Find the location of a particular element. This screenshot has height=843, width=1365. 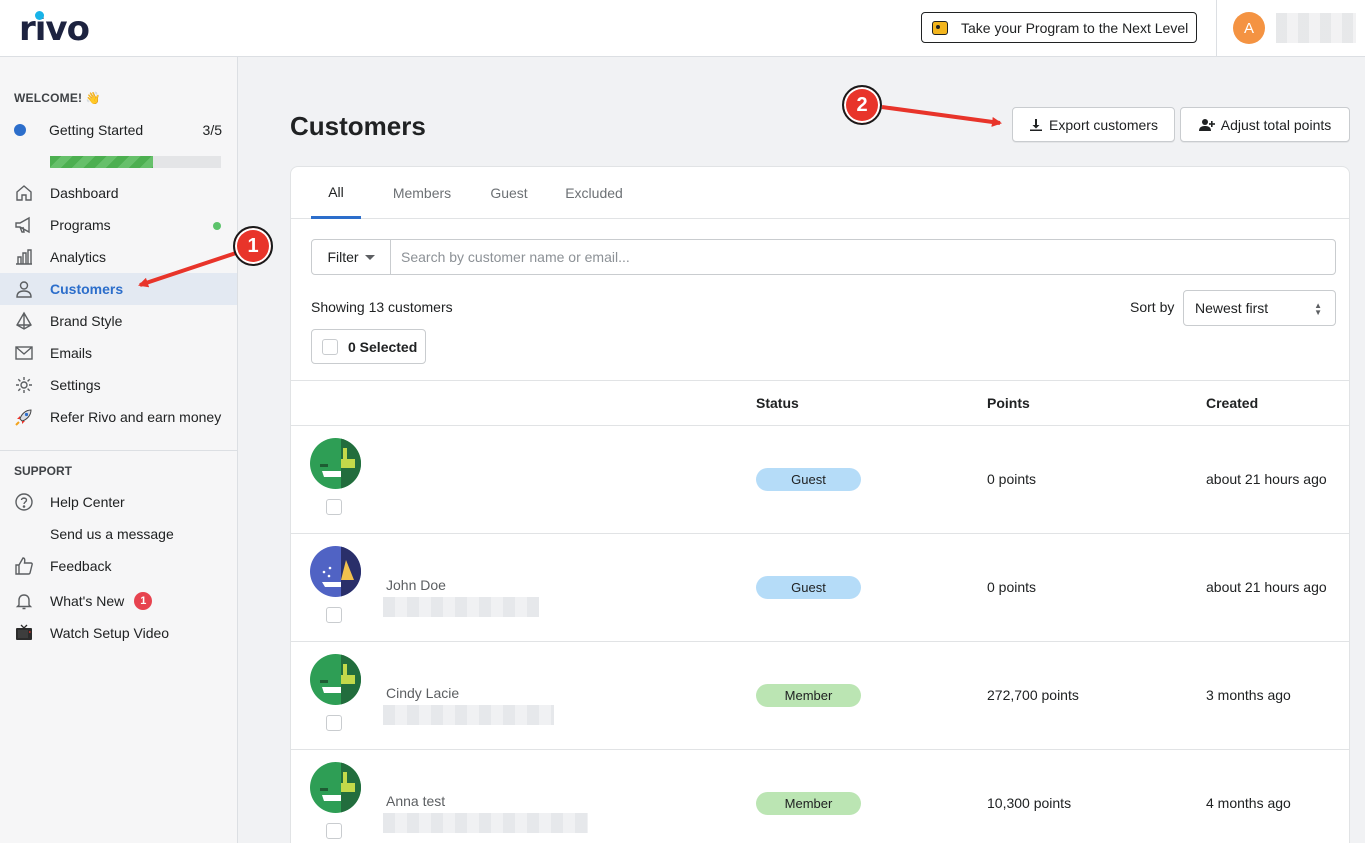

sidebar-item-watch-video: Watch Setup Video is located at coordinates (118, 633).